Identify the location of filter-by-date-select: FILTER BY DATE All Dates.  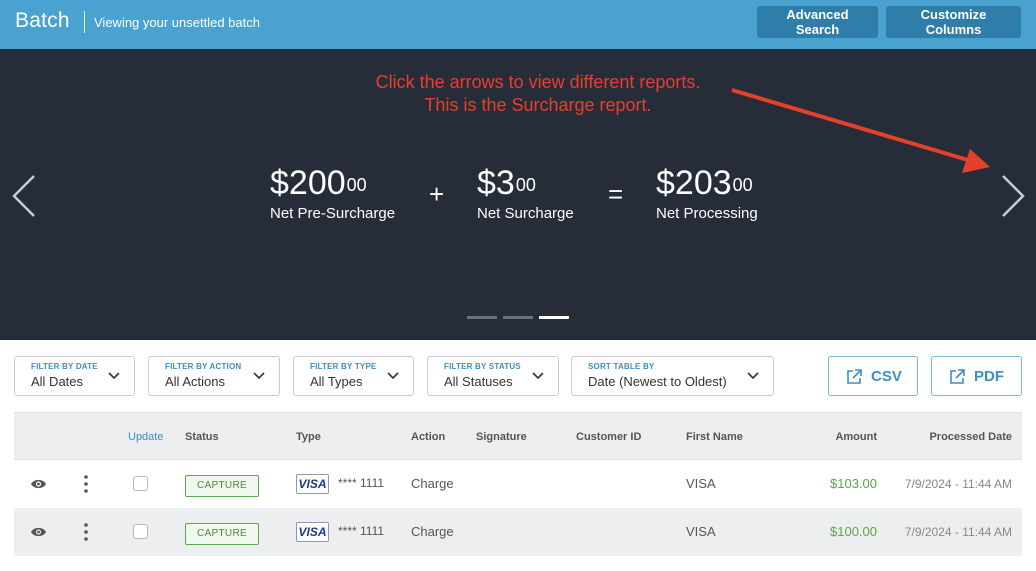
(74, 376).